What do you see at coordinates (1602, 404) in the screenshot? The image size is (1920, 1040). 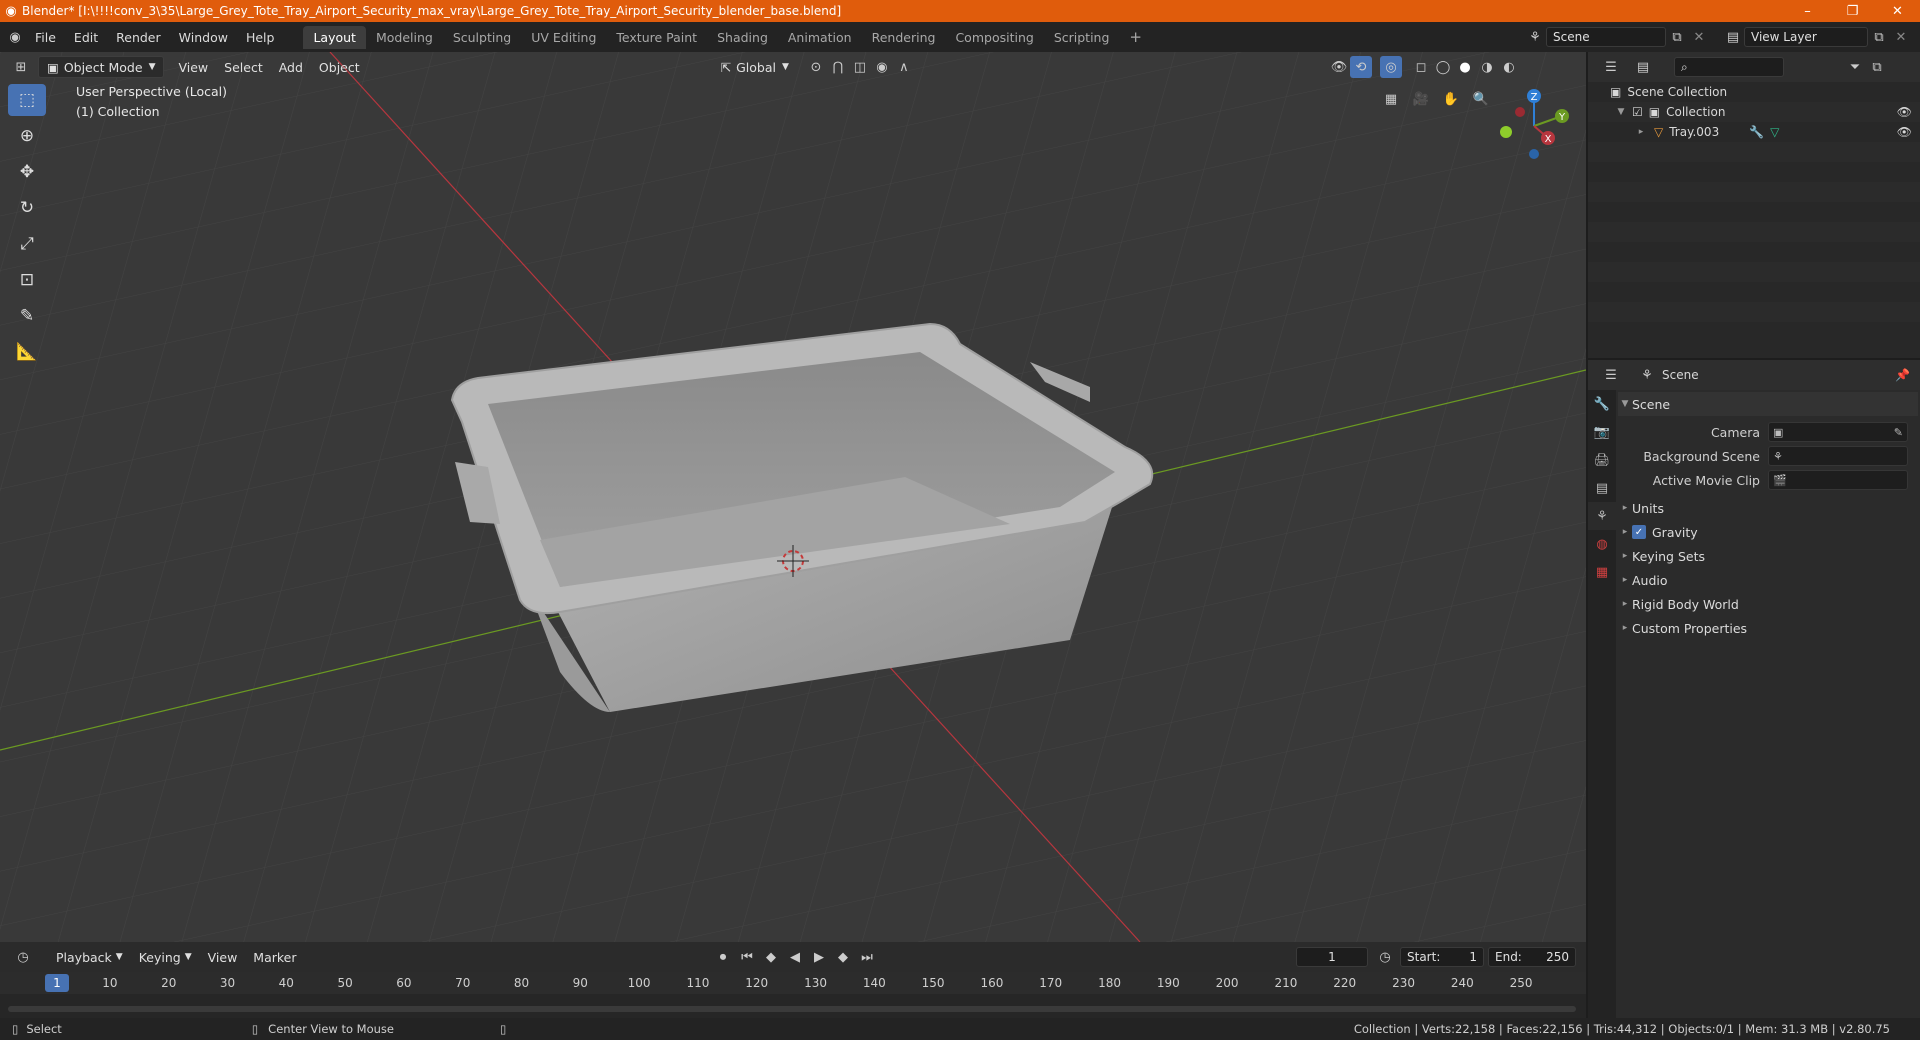 I see `tool-tab-icon: 🔧` at bounding box center [1602, 404].